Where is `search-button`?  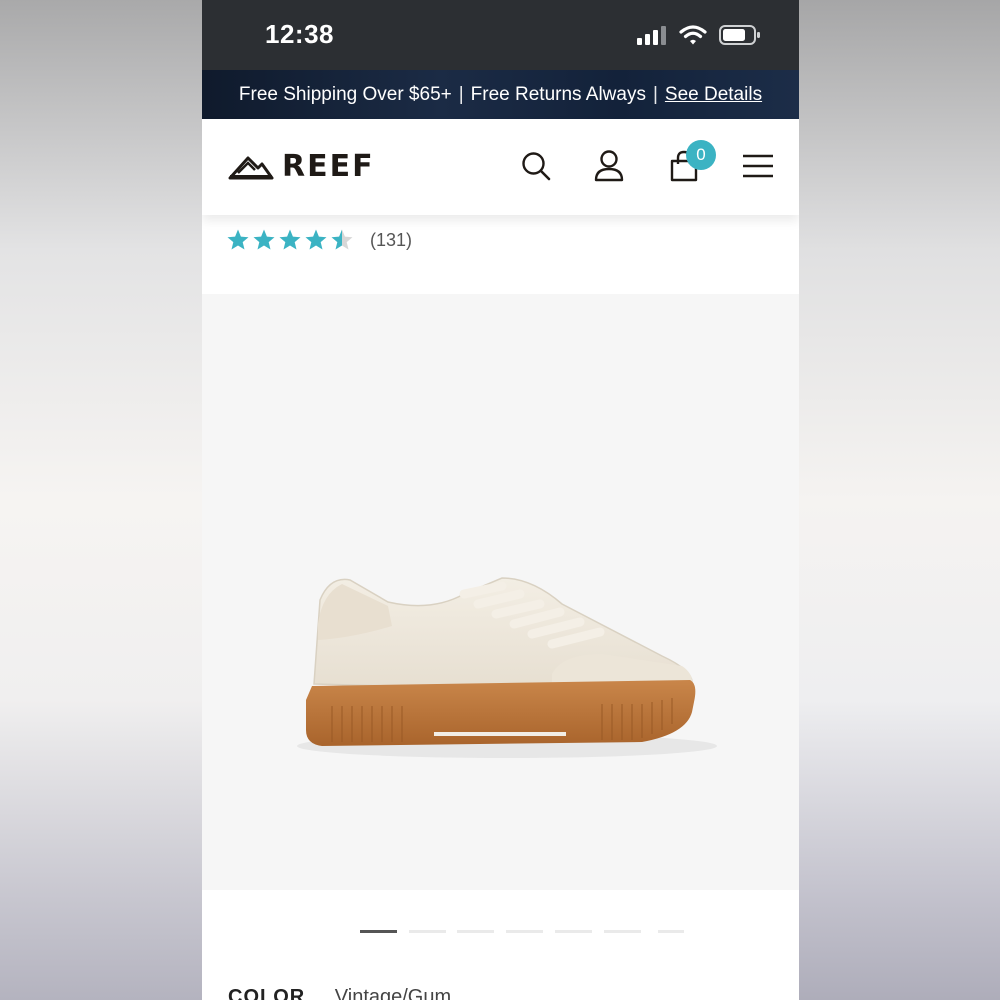
search-button is located at coordinates (536, 166).